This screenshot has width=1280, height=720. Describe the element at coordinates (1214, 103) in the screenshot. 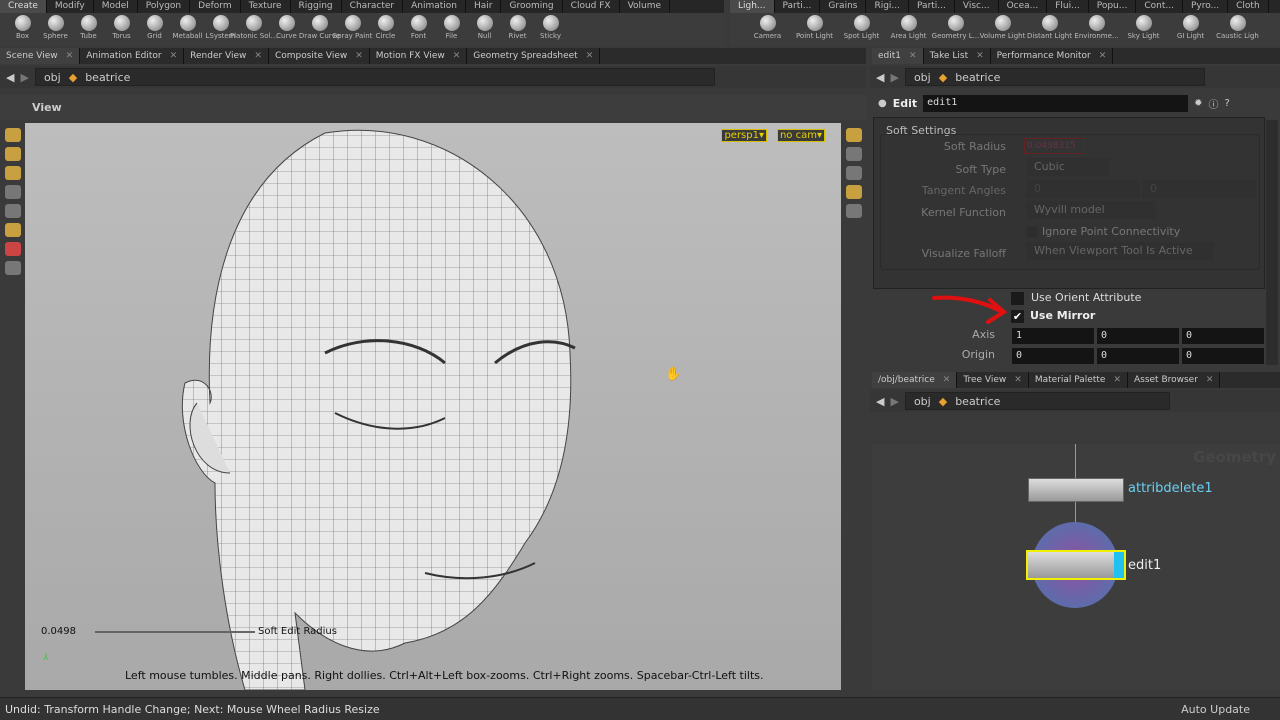

I see `help-icon: ⓘ` at that location.